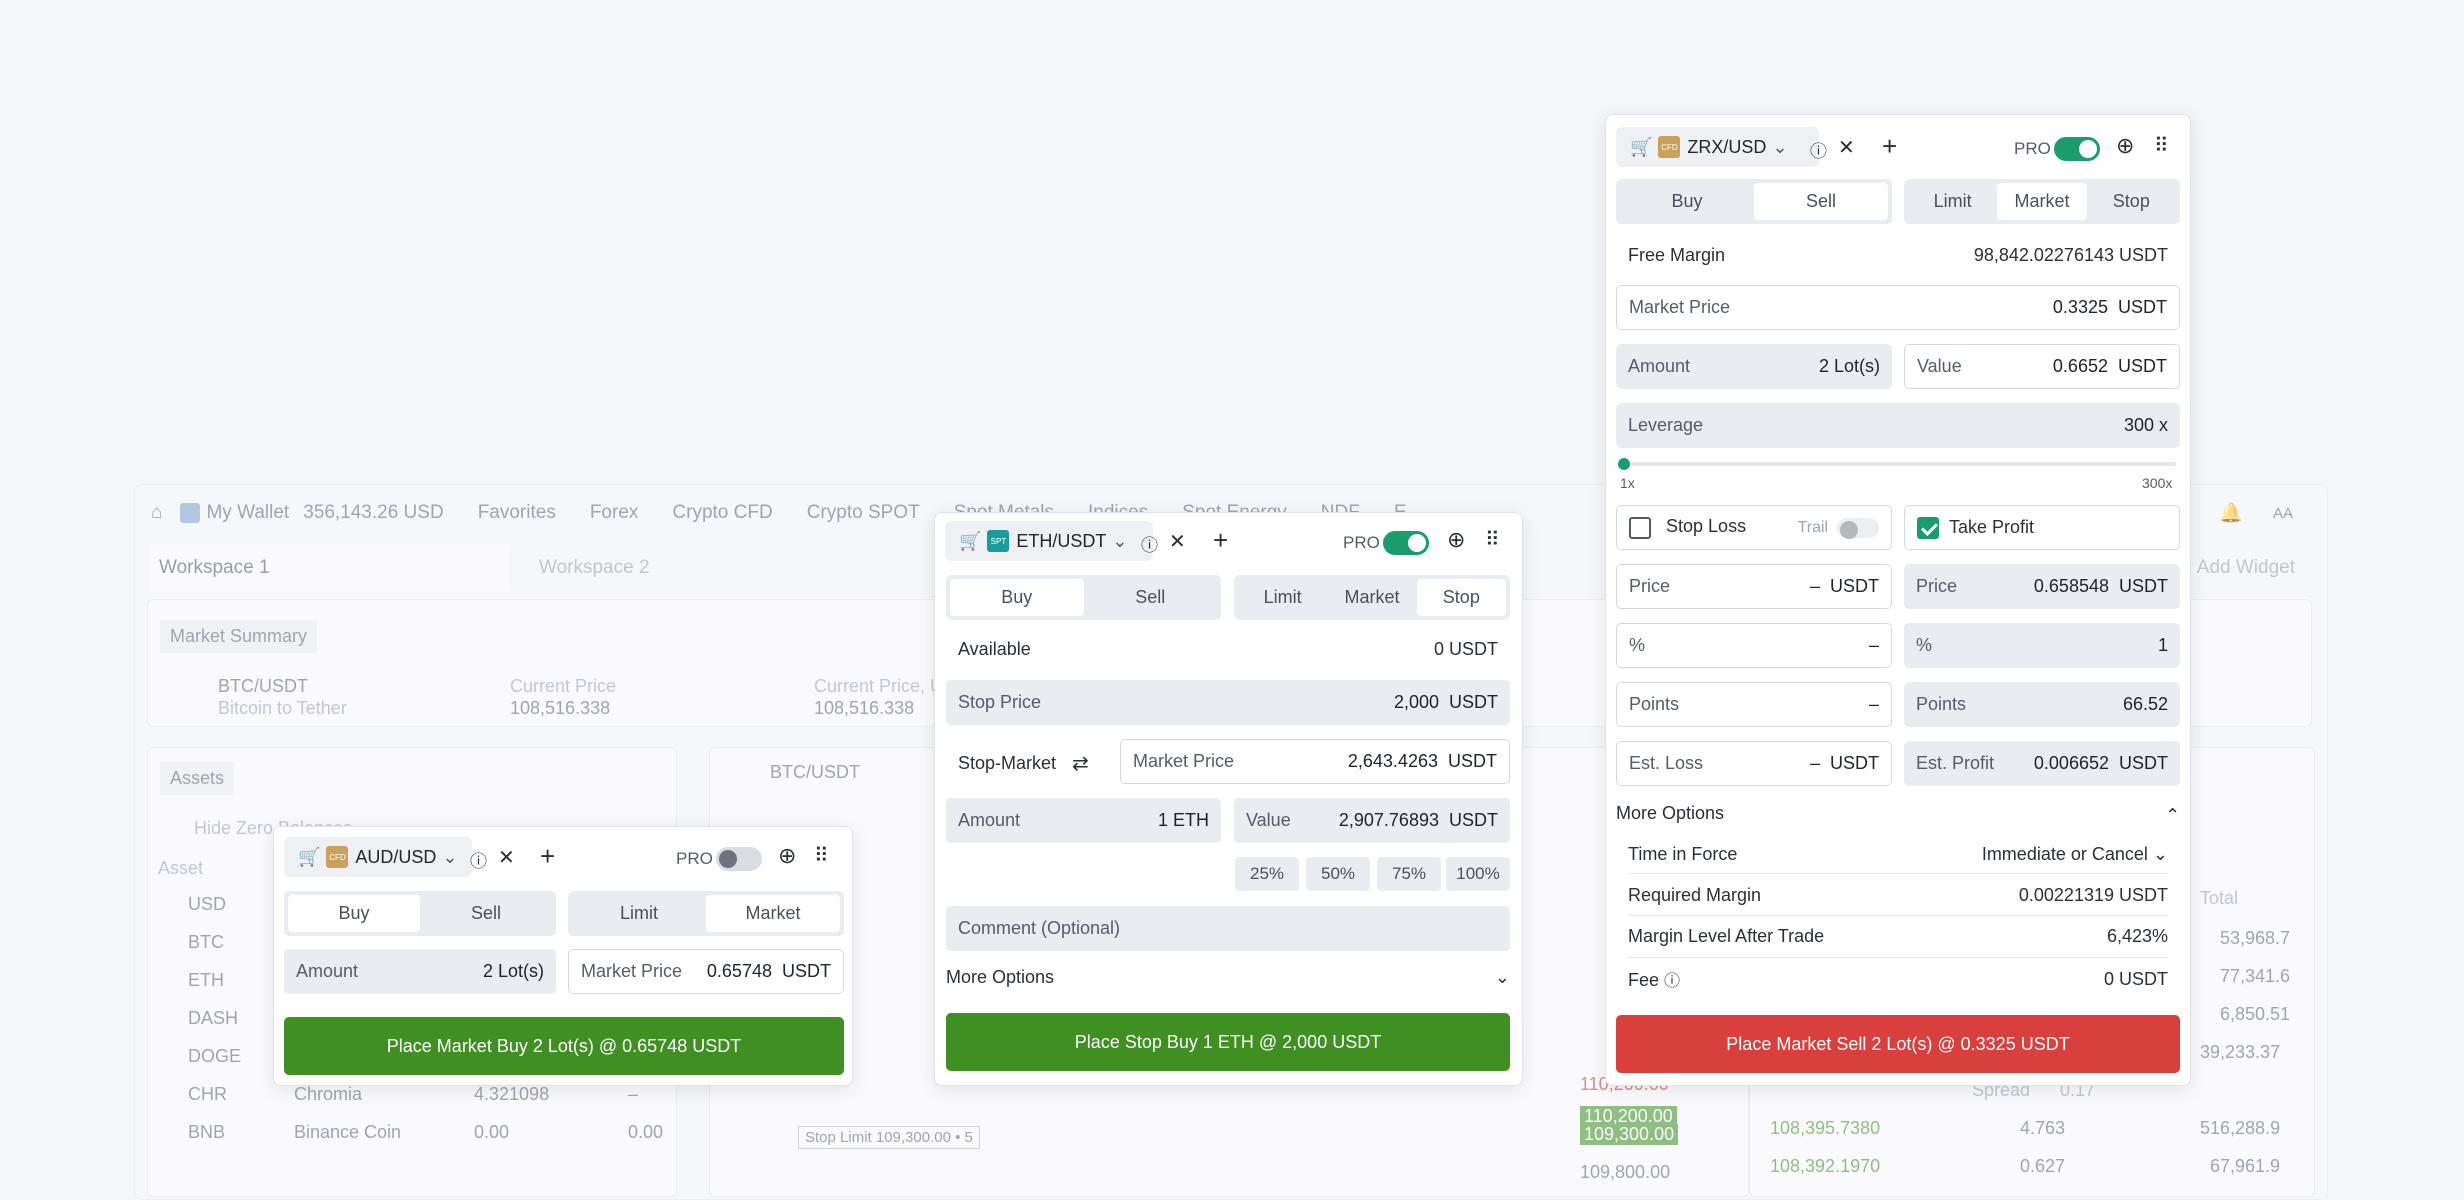  Describe the element at coordinates (1049, 541) in the screenshot. I see `symbol-selector-eth: 🛒 SPT ETH/USDT ⌄` at that location.